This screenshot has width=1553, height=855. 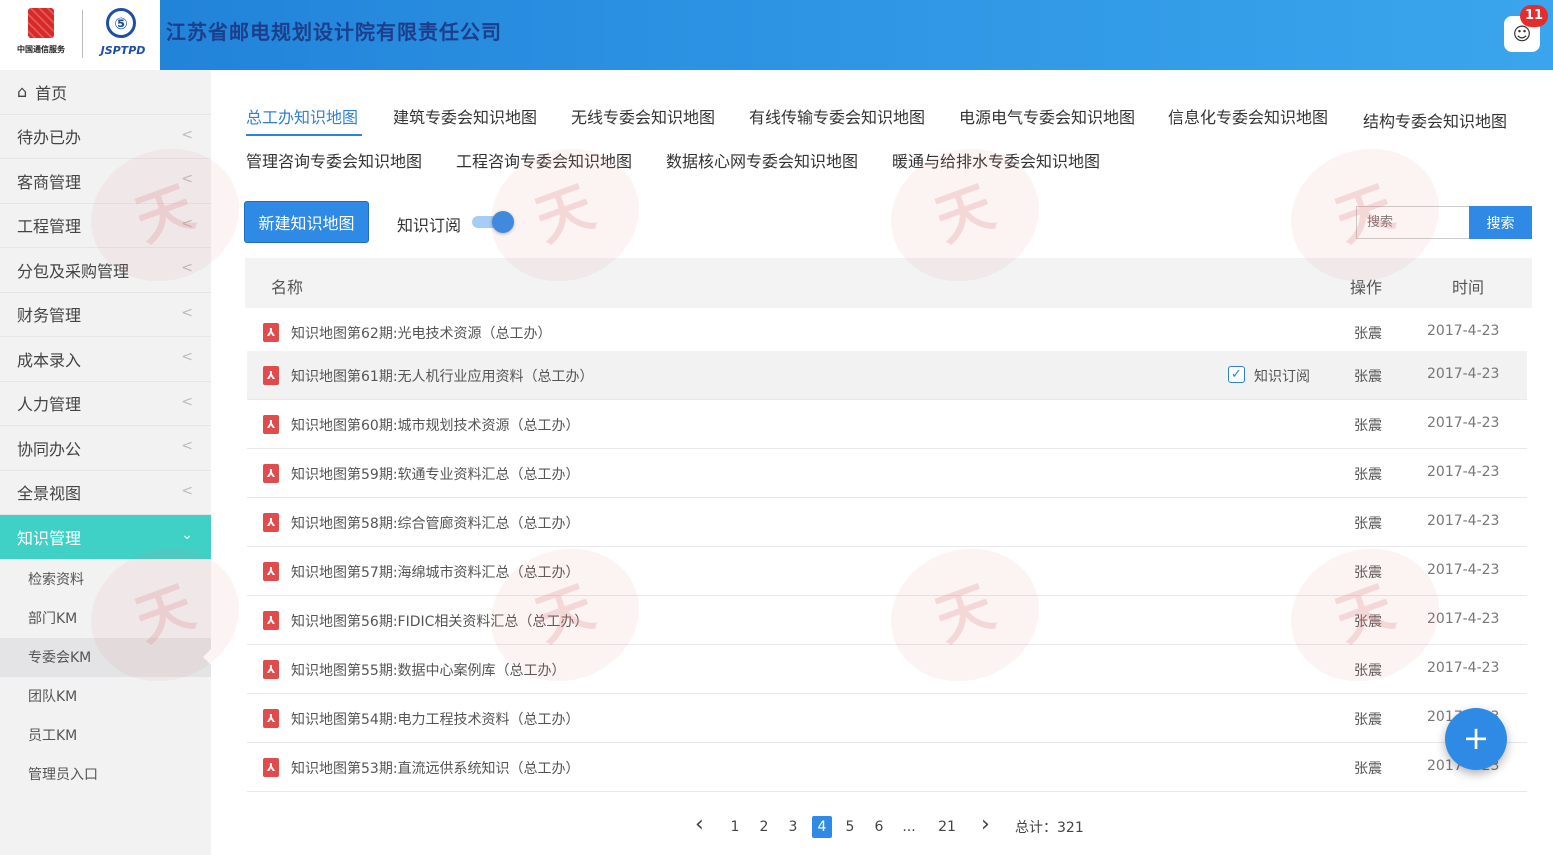 I want to click on sidebar-item-overview: 全景视图 <, so click(x=105, y=493).